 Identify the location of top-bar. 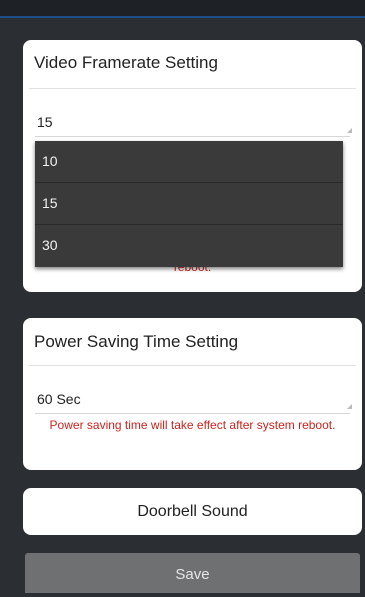
(182, 8).